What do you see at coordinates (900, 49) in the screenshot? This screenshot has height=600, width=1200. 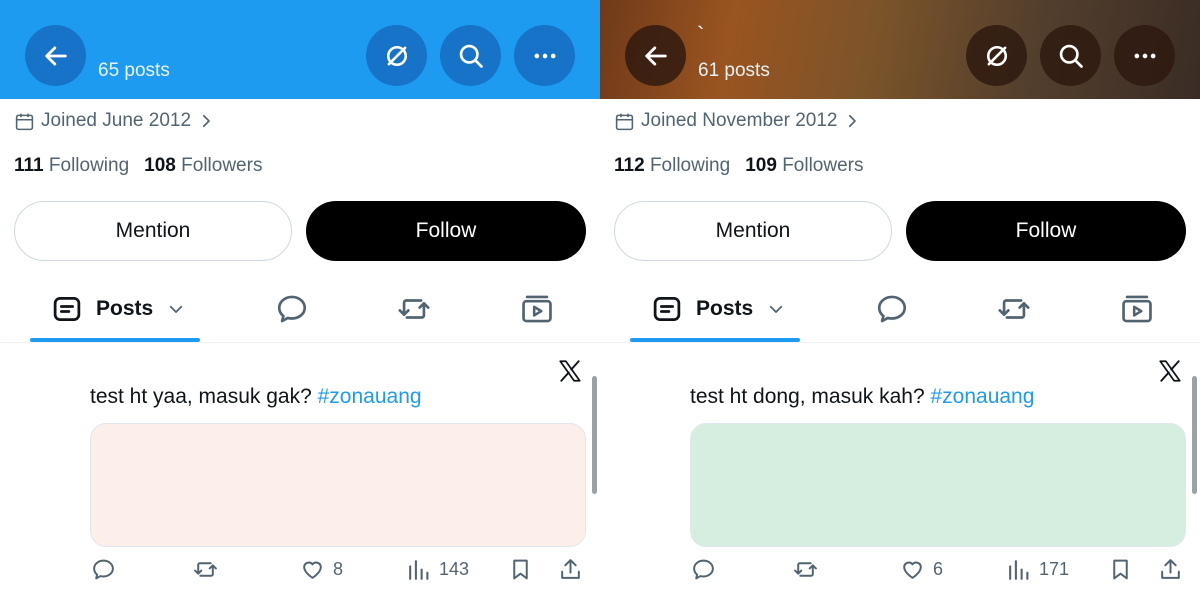 I see `profile-header: ` 61 posts` at bounding box center [900, 49].